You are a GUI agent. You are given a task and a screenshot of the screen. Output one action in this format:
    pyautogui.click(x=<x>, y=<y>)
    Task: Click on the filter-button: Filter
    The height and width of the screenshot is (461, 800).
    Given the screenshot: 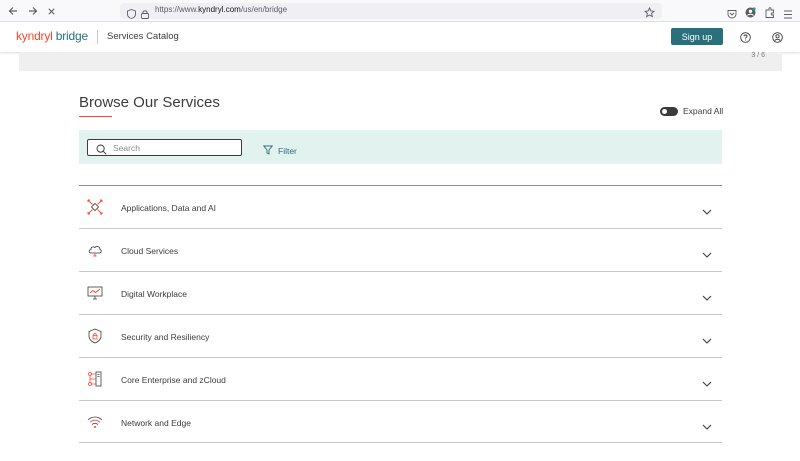 What is the action you would take?
    pyautogui.click(x=279, y=151)
    